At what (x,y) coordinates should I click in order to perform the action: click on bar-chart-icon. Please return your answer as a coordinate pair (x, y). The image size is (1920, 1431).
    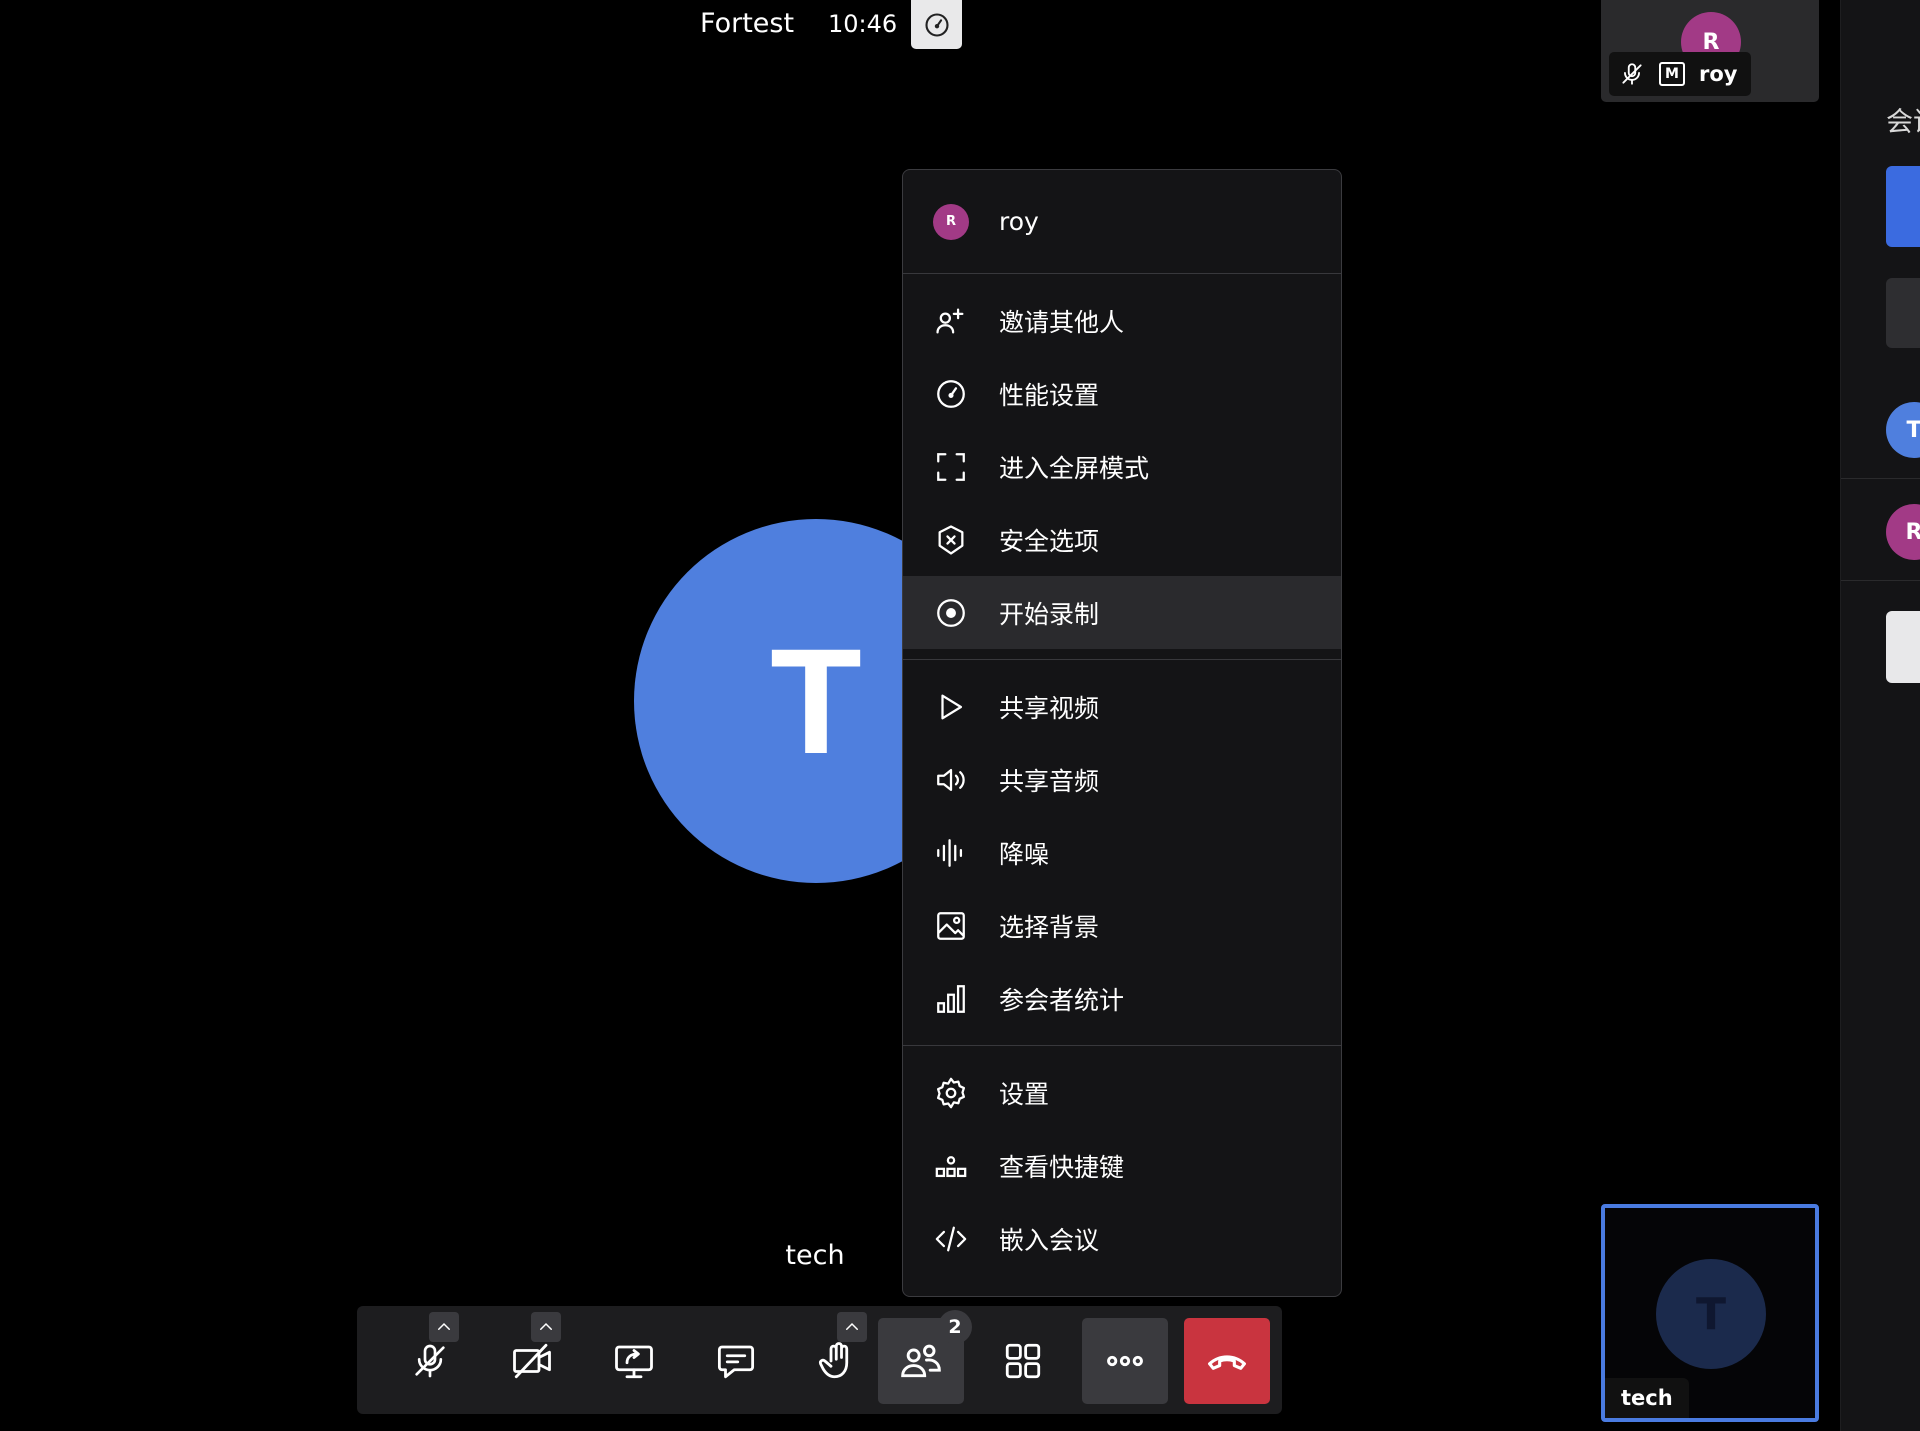
    Looking at the image, I should click on (951, 999).